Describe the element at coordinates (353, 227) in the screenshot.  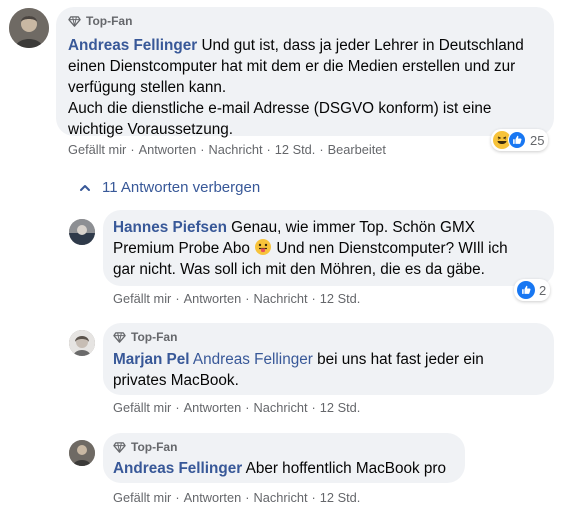
I see `reply-text-line1: Genau, wie immer Top. Schön GMX` at that location.